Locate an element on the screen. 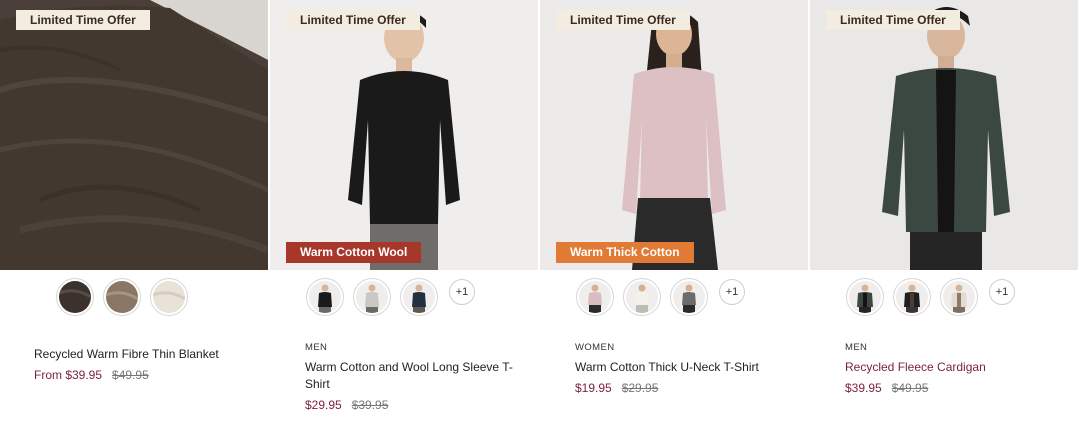 This screenshot has width=1080, height=448. current-price: From $39.95 is located at coordinates (68, 375).